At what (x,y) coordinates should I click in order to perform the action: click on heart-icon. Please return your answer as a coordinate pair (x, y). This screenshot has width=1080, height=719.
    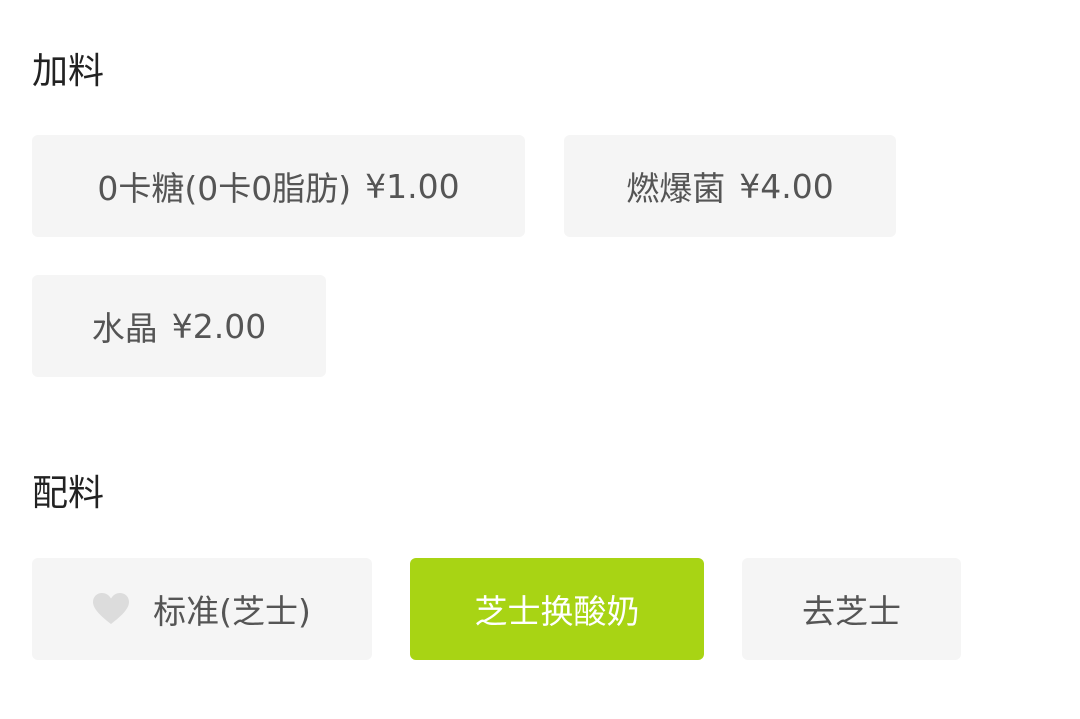
    Looking at the image, I should click on (111, 609).